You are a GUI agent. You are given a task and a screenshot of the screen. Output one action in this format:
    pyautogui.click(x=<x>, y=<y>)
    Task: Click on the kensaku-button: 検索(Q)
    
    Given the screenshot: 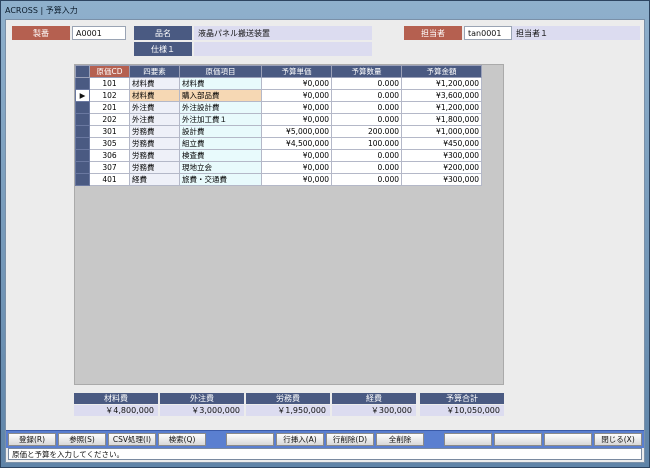 What is the action you would take?
    pyautogui.click(x=182, y=439)
    